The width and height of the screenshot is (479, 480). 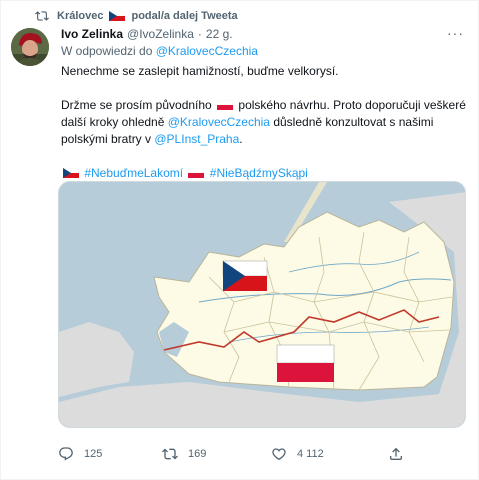 I want to click on czech-flag-overlay, so click(x=245, y=275).